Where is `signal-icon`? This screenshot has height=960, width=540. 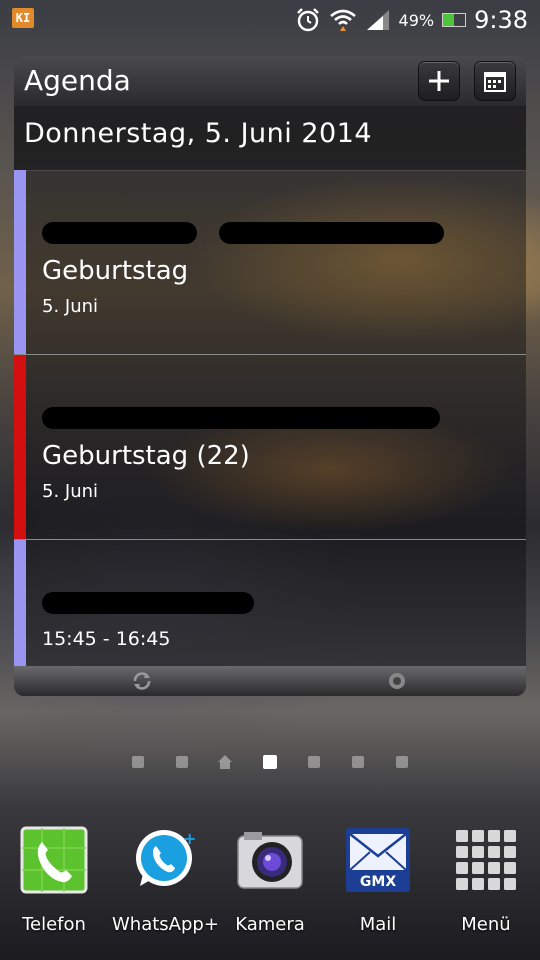 signal-icon is located at coordinates (377, 20).